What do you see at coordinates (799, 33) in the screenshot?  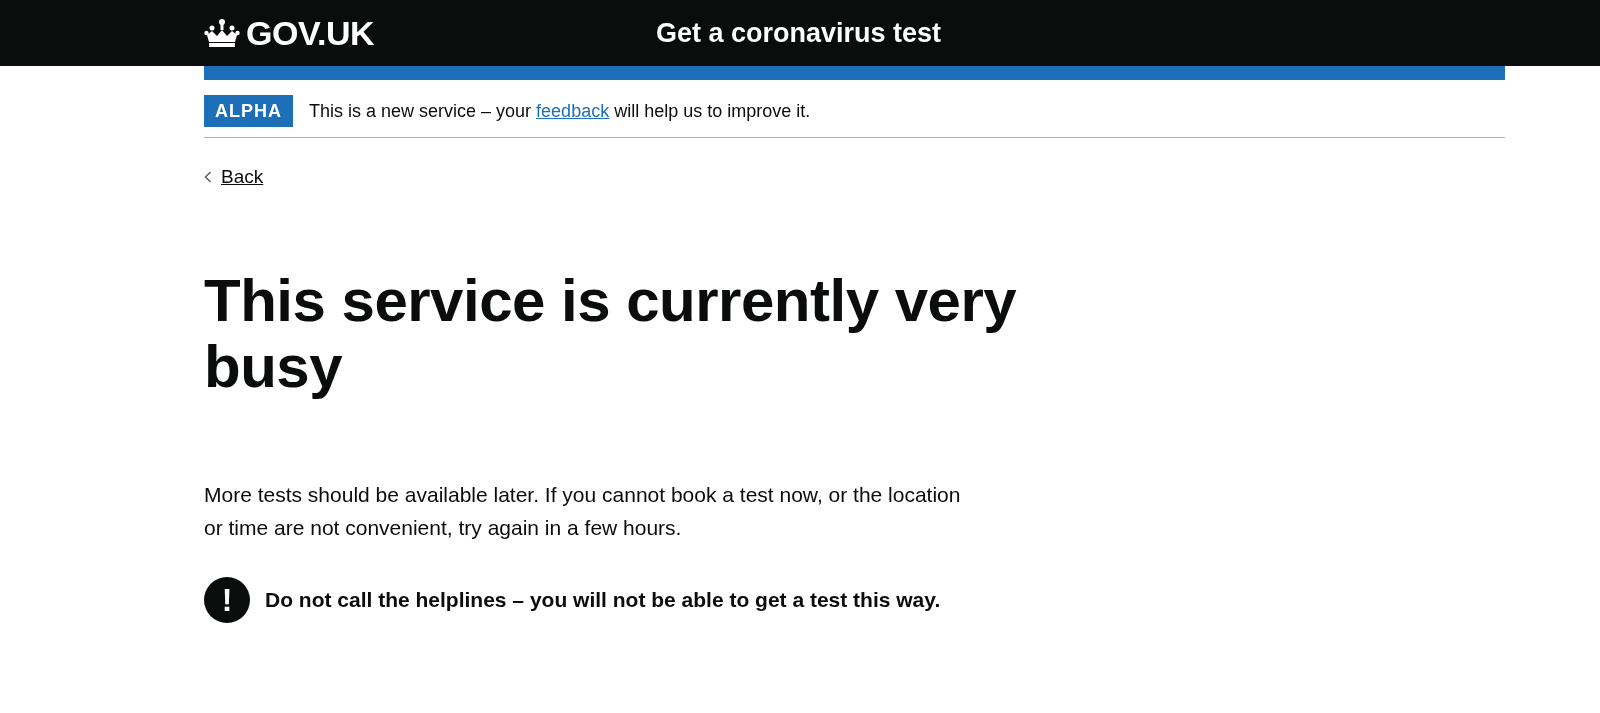 I see `service-name-link: Get a coronavirus test` at bounding box center [799, 33].